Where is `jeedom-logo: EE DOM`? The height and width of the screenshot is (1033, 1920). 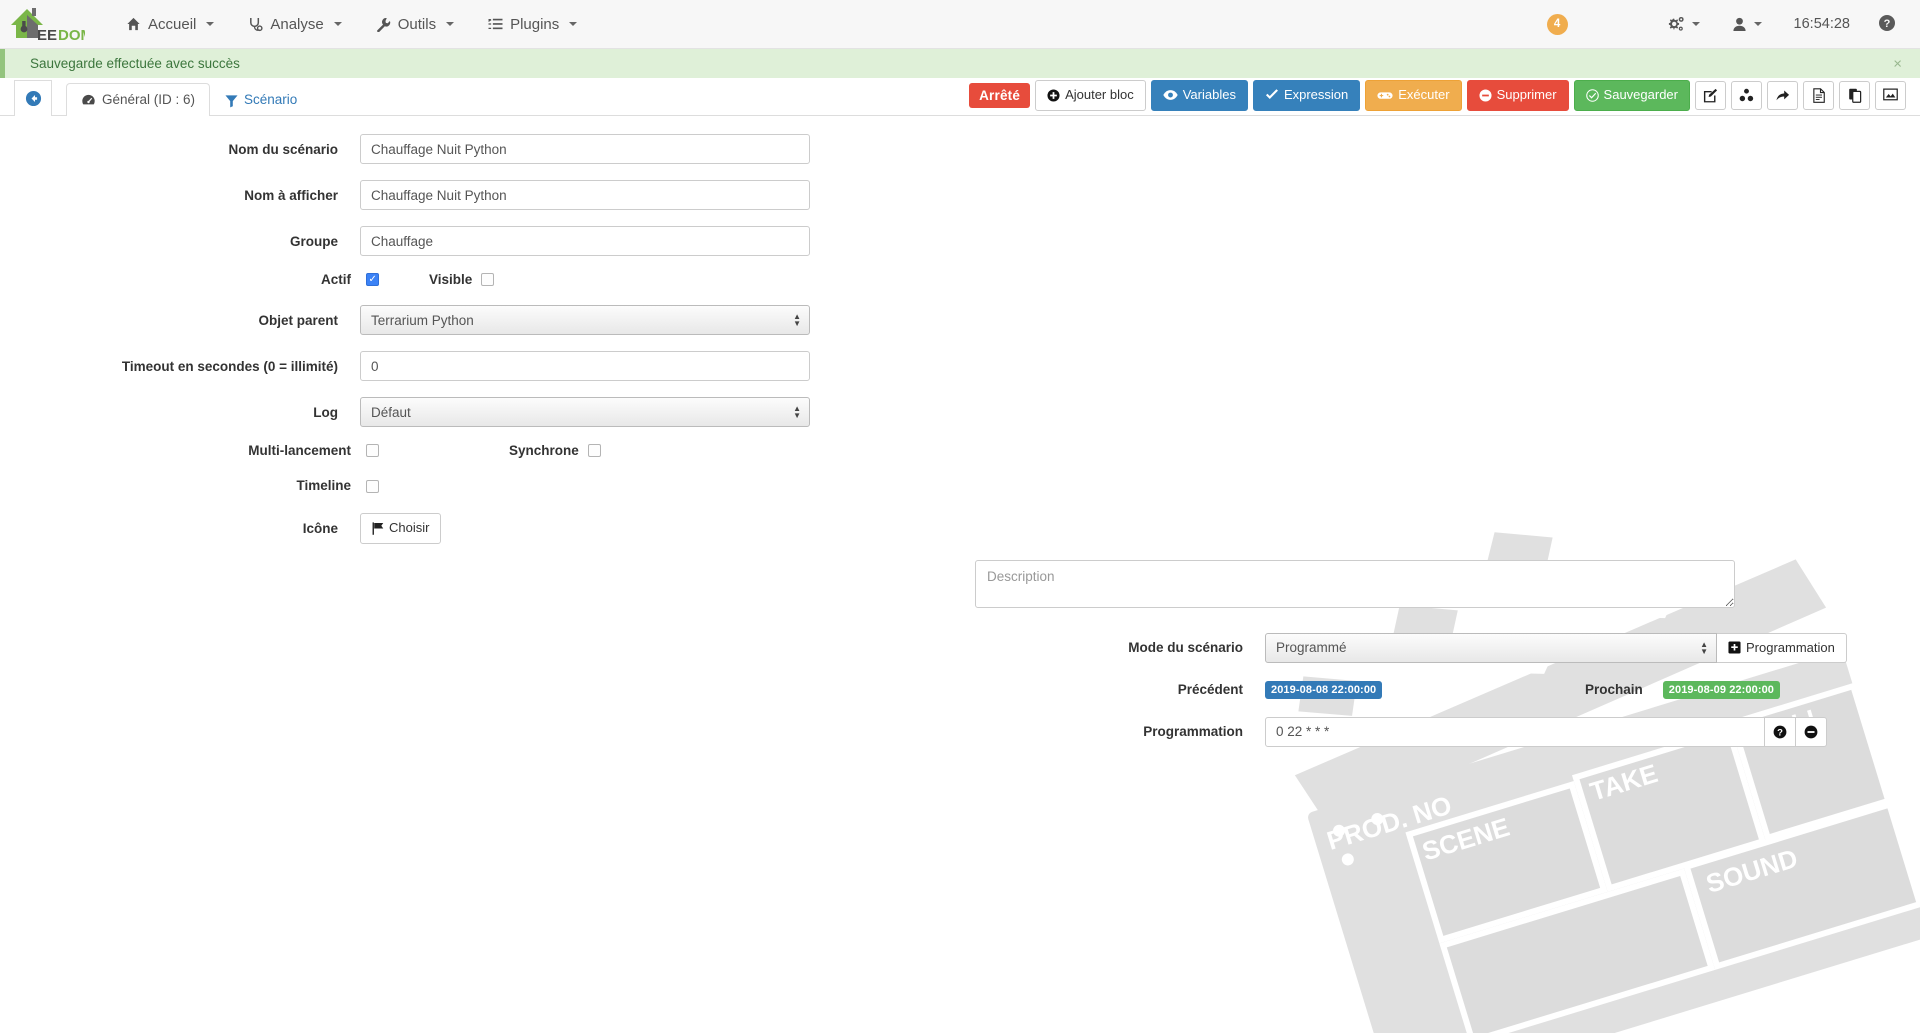
jeedom-logo: EE DOM is located at coordinates (42, 24).